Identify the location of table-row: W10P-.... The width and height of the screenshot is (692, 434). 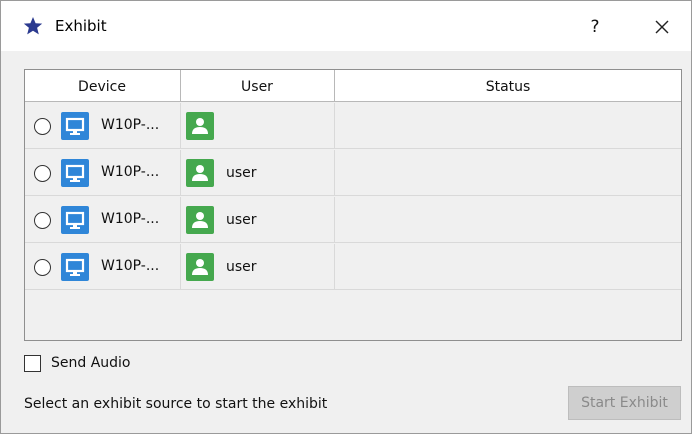
(353, 126).